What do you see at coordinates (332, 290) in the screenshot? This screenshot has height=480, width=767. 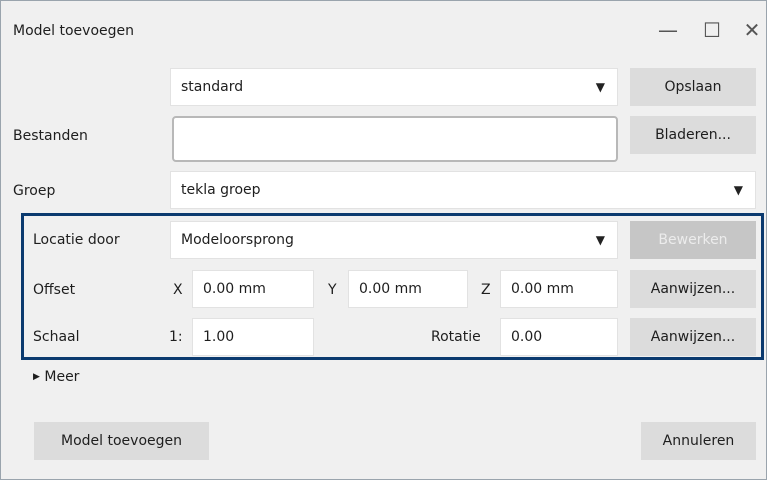 I see `offset-y-label: Y` at bounding box center [332, 290].